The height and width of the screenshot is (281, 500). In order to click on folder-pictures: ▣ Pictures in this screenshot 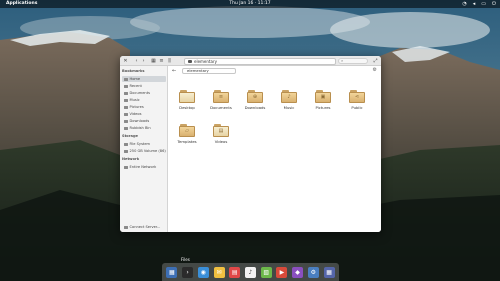, I will do `click(323, 102)`.